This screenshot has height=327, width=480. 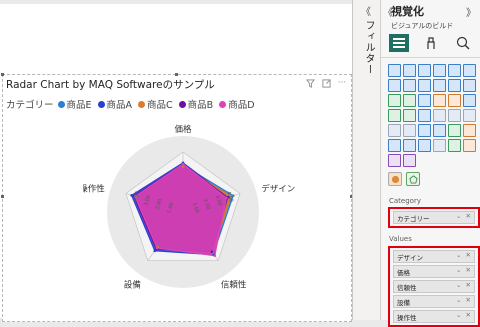 What do you see at coordinates (469, 115) in the screenshot?
I see `multi-row-card-icon` at bounding box center [469, 115].